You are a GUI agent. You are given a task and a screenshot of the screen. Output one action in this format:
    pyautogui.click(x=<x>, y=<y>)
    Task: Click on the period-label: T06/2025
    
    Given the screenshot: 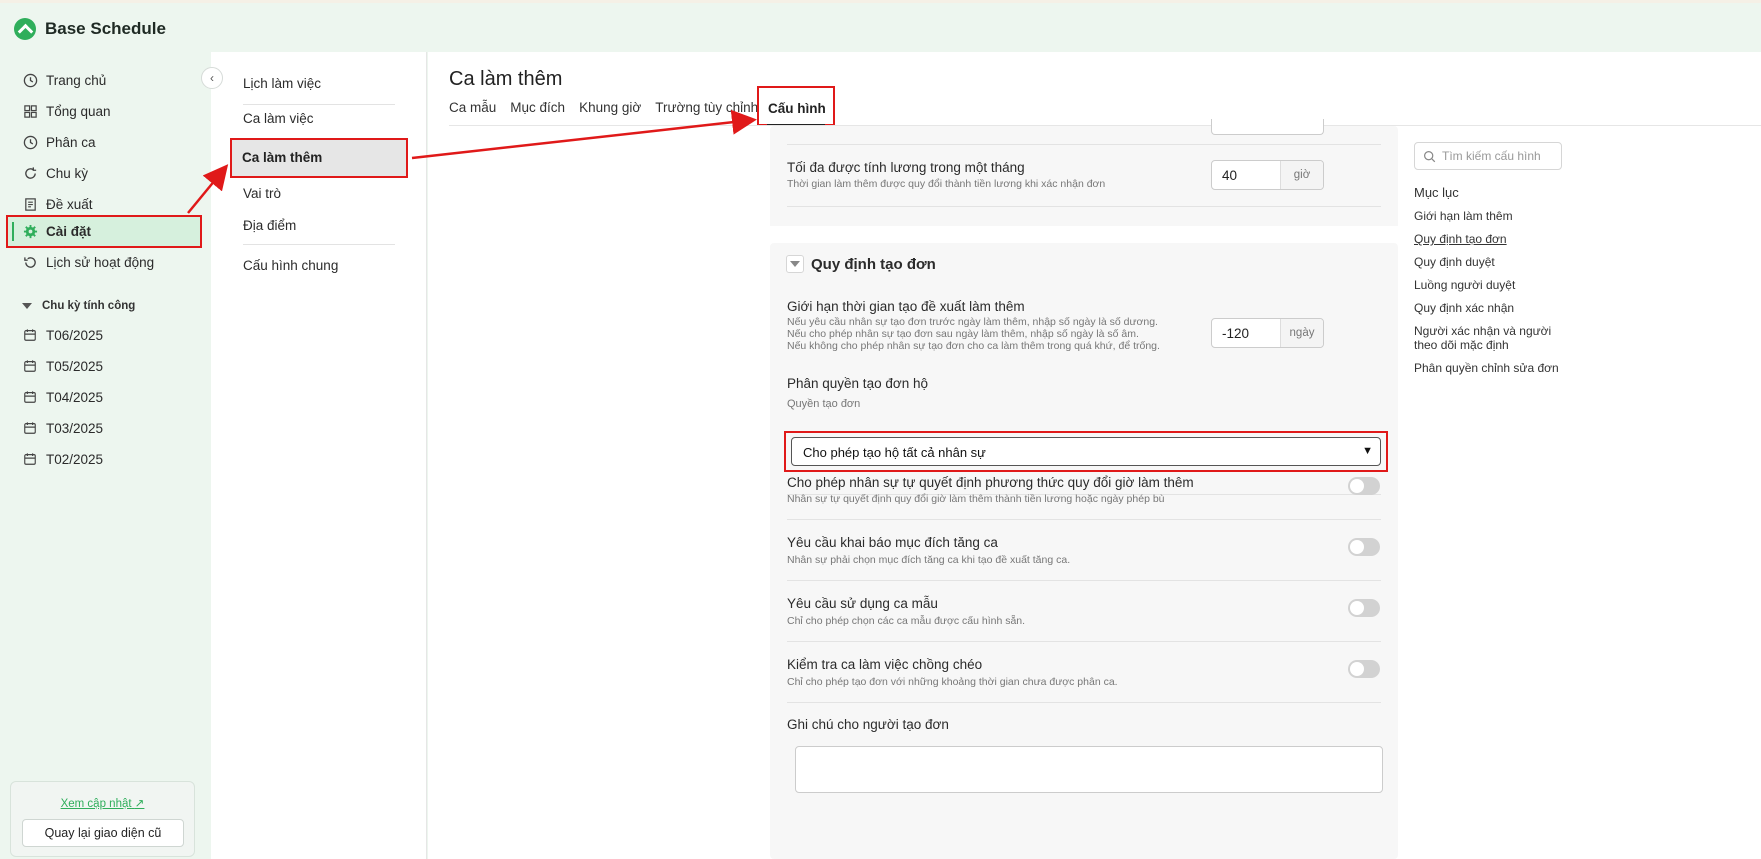 What is the action you would take?
    pyautogui.click(x=75, y=335)
    